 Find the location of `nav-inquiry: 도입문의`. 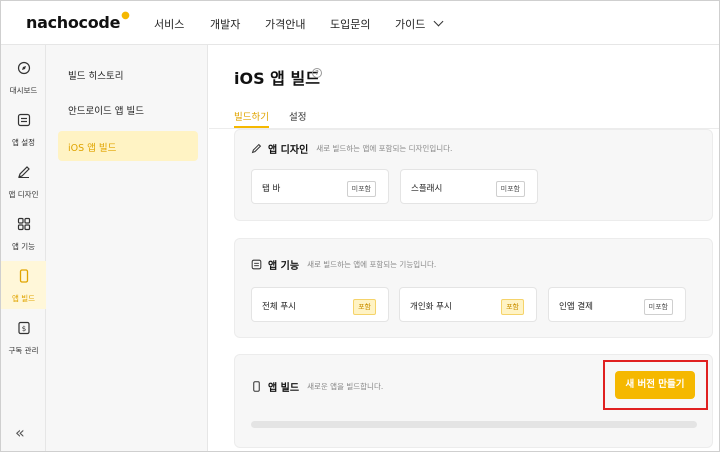

nav-inquiry: 도입문의 is located at coordinates (350, 24).